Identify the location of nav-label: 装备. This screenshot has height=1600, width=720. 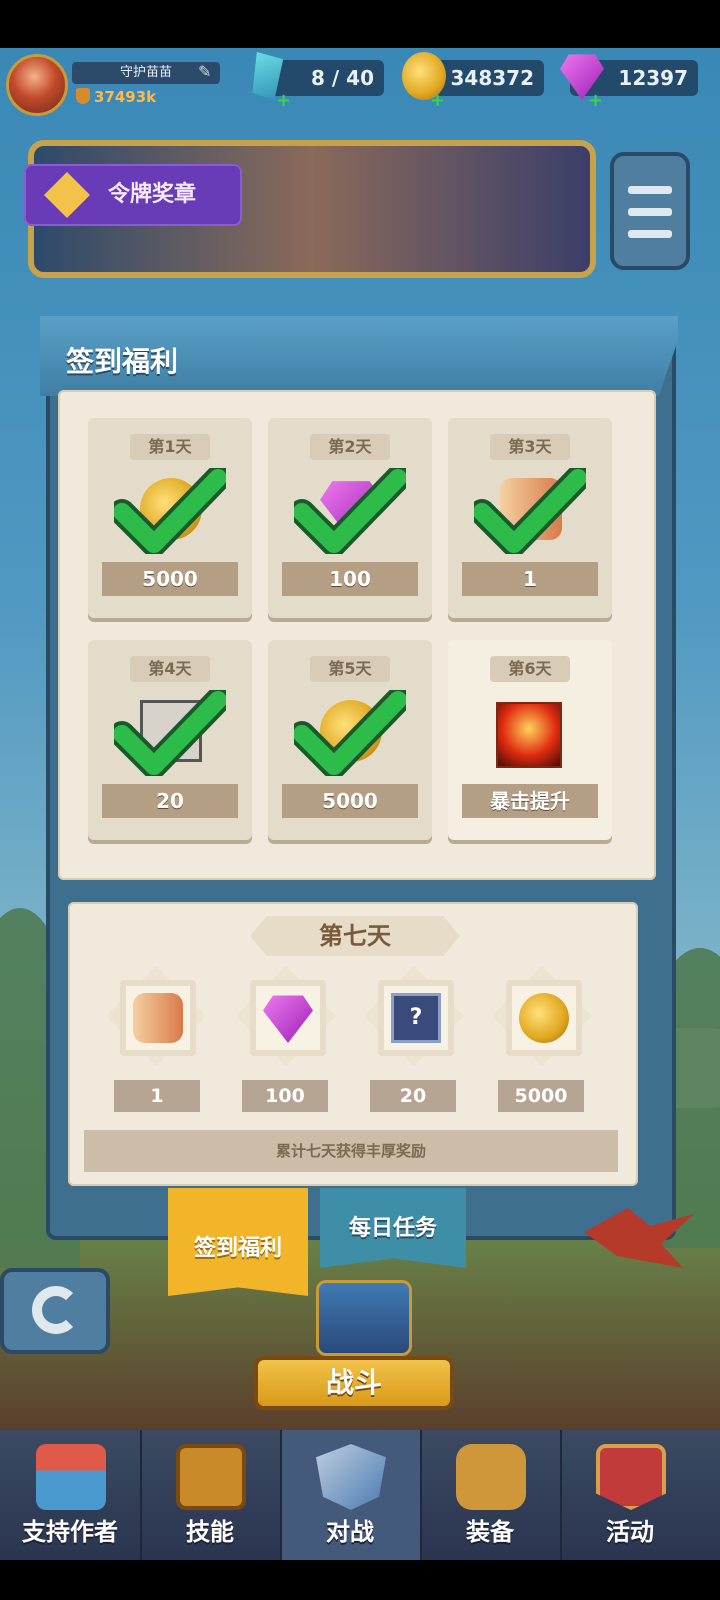
(490, 1532).